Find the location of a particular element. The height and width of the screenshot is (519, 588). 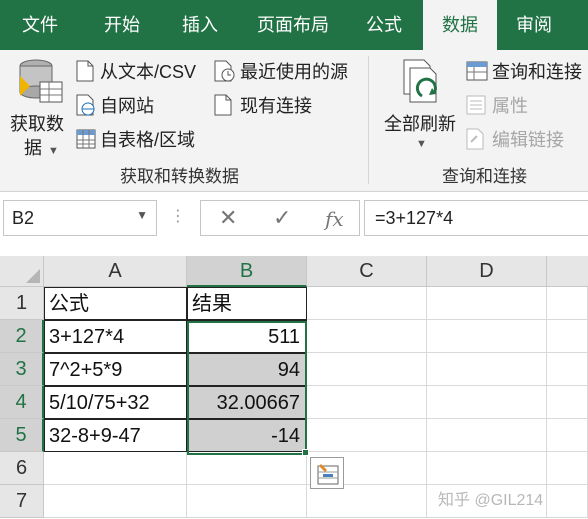

cell-b4: 32.00667 is located at coordinates (247, 402).